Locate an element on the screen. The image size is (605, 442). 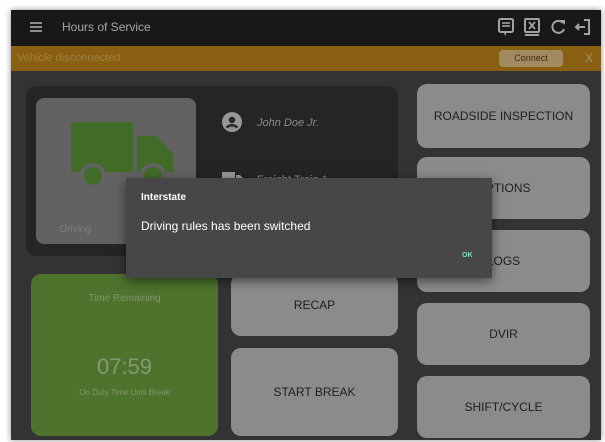
dialog-ok-button: OK is located at coordinates (467, 255).